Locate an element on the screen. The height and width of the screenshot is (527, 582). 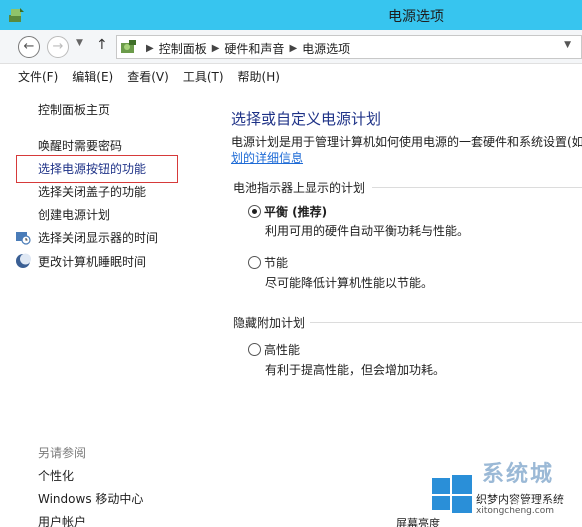
forward-button: → is located at coordinates (58, 47).